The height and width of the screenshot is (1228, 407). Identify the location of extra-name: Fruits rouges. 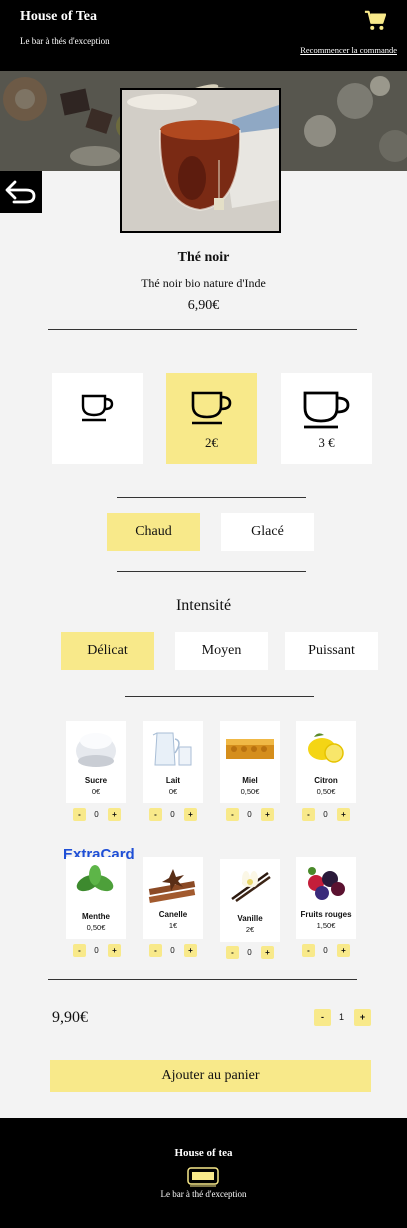
(326, 914).